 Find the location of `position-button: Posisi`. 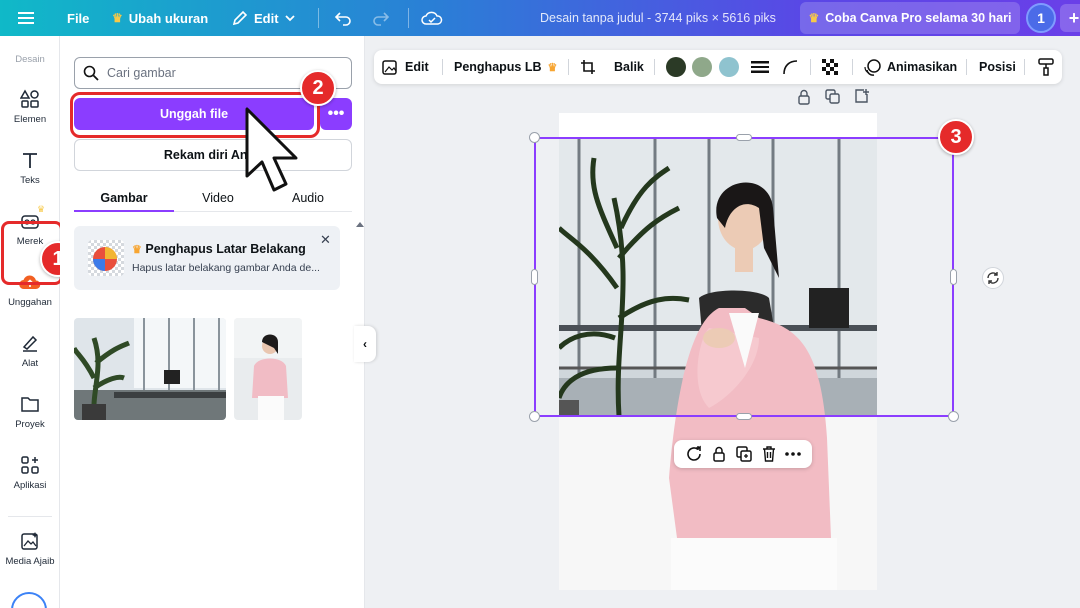

position-button: Posisi is located at coordinates (997, 67).